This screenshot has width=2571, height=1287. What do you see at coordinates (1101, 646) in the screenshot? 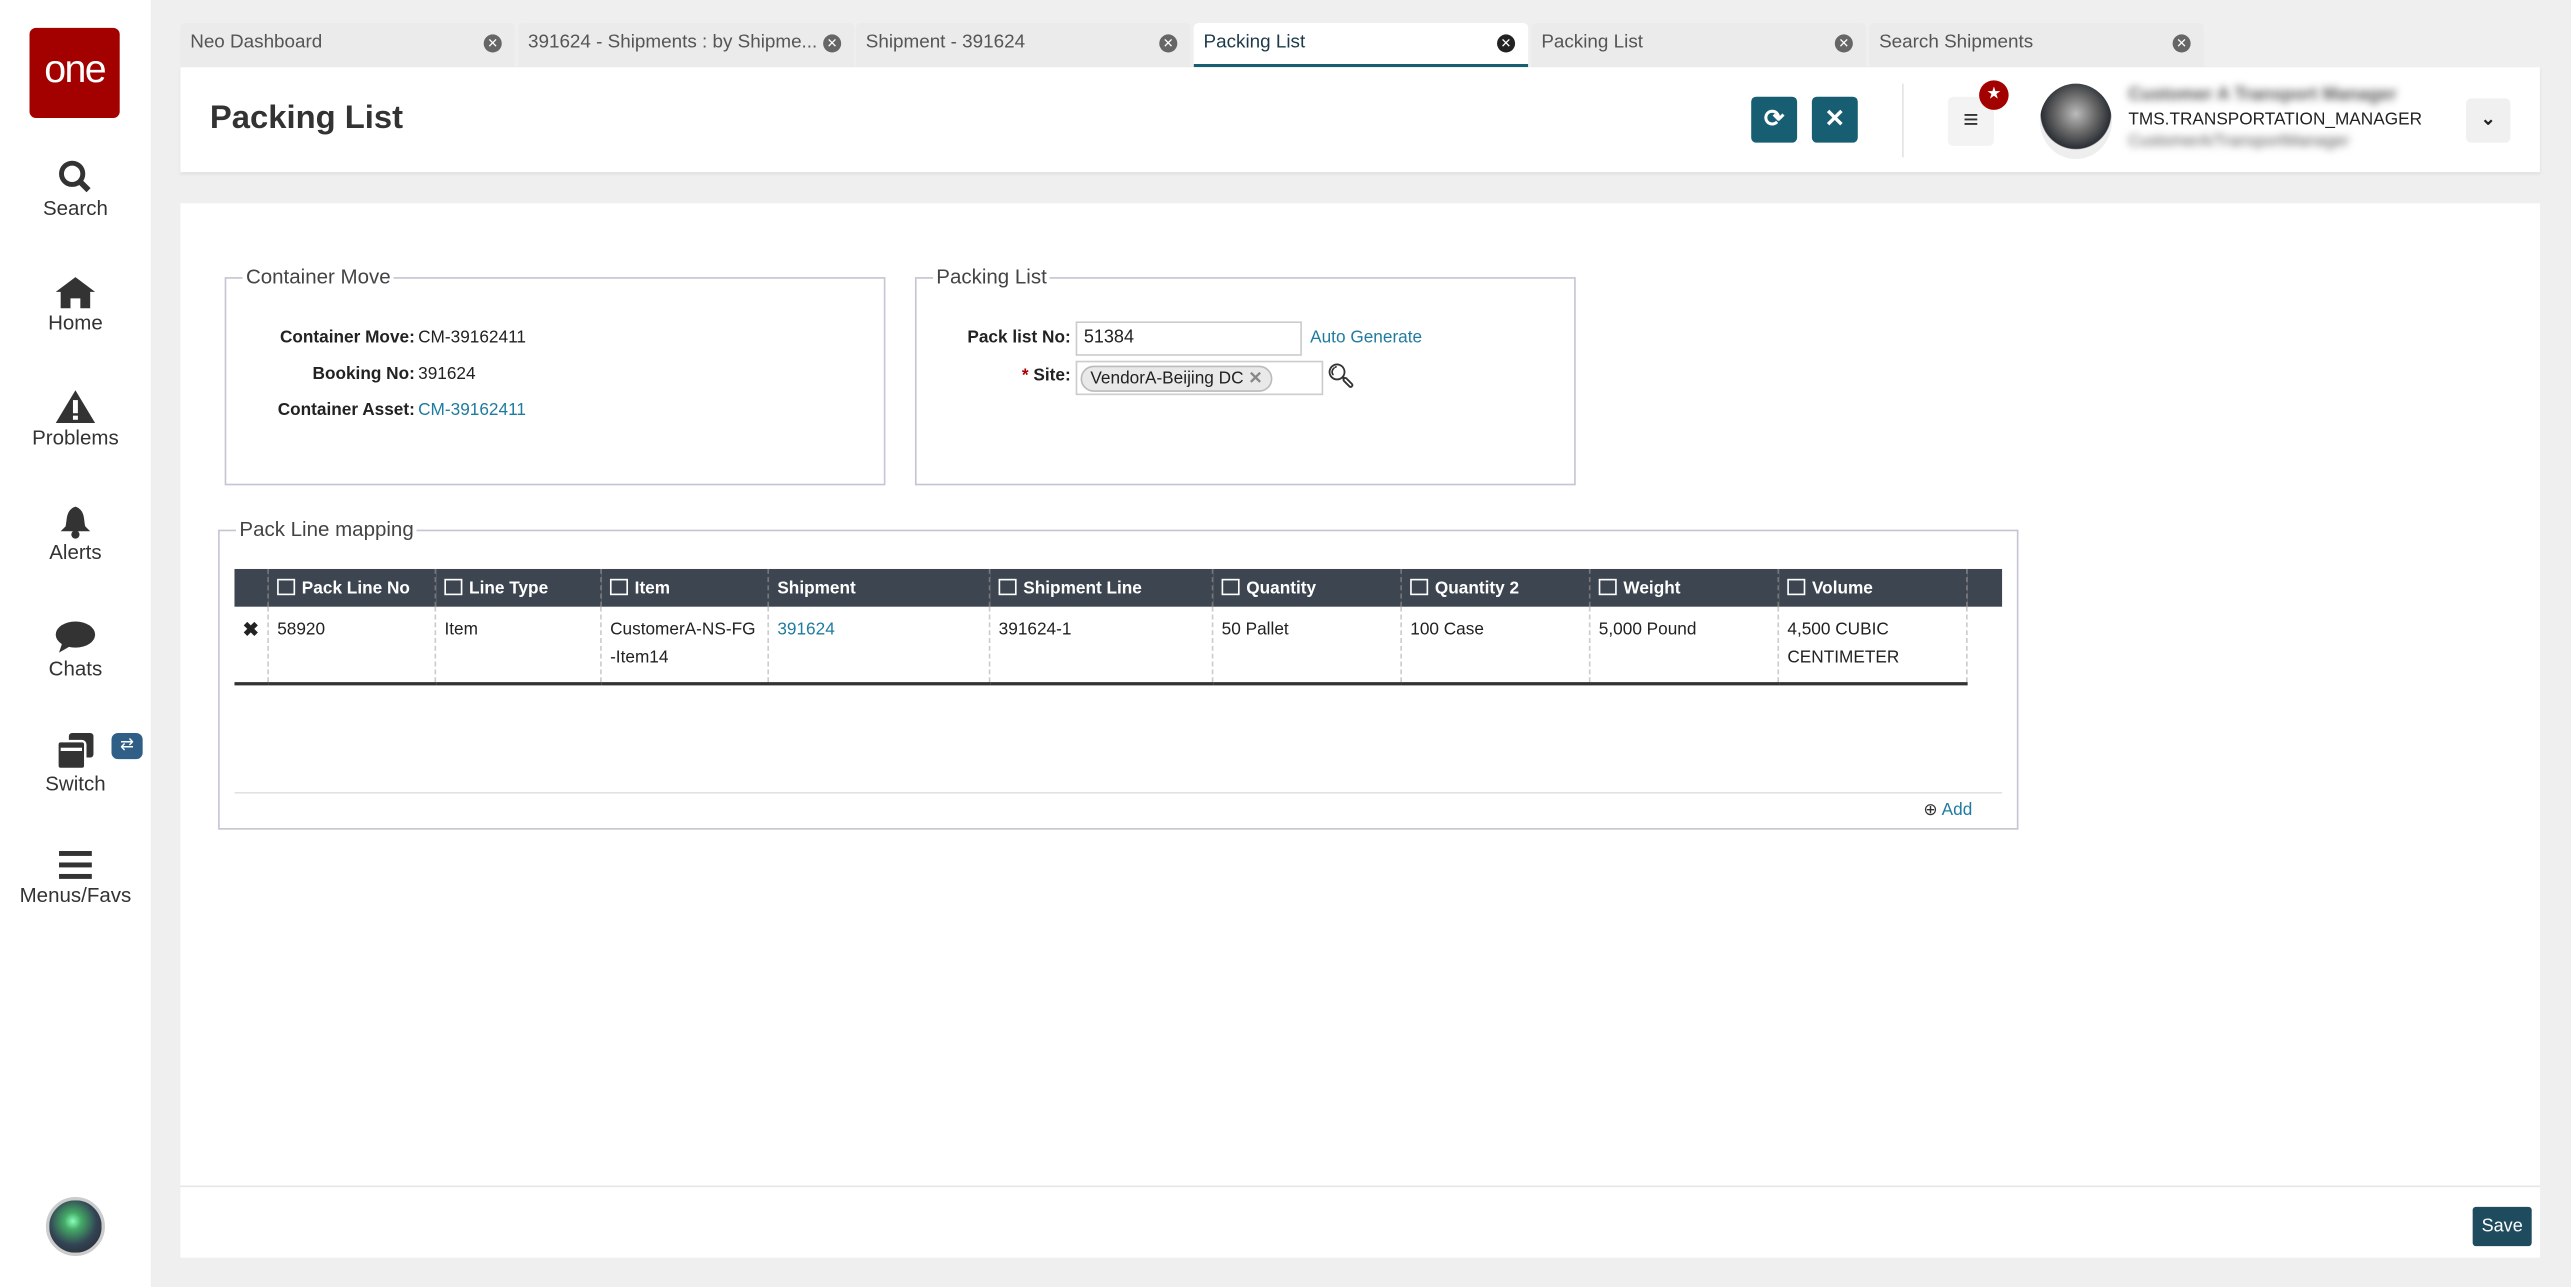
I see `cell-shipment-line: 391624-1` at bounding box center [1101, 646].